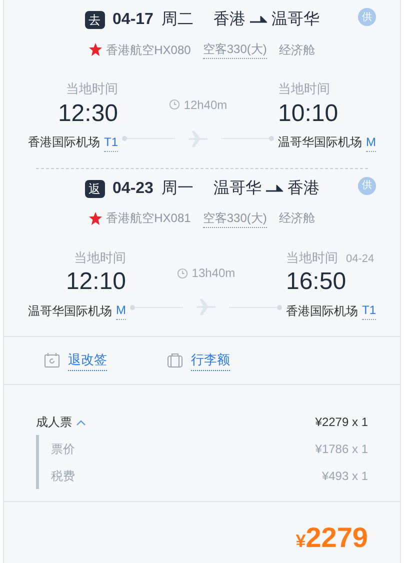 Image resolution: width=405 pixels, height=563 pixels. Describe the element at coordinates (96, 282) in the screenshot. I see `flight-time: 12:10` at that location.